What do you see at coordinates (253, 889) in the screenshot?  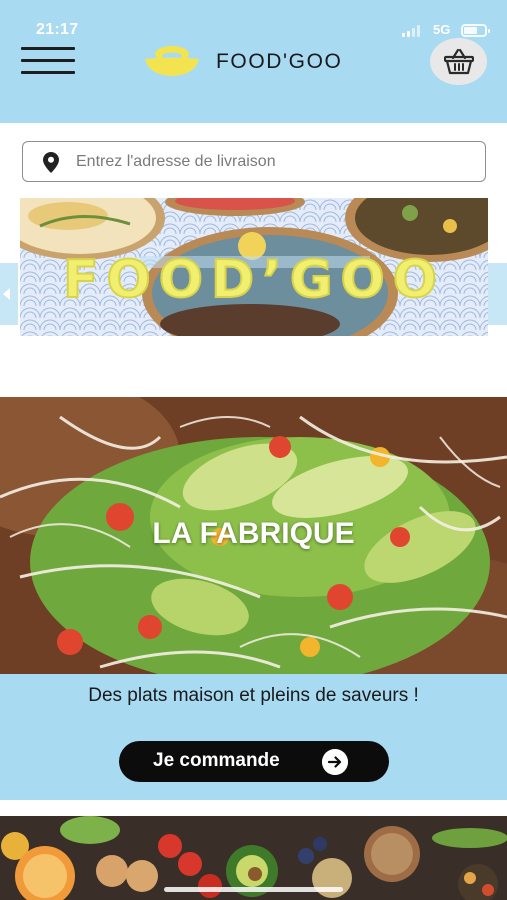 I see `home-indicator` at bounding box center [253, 889].